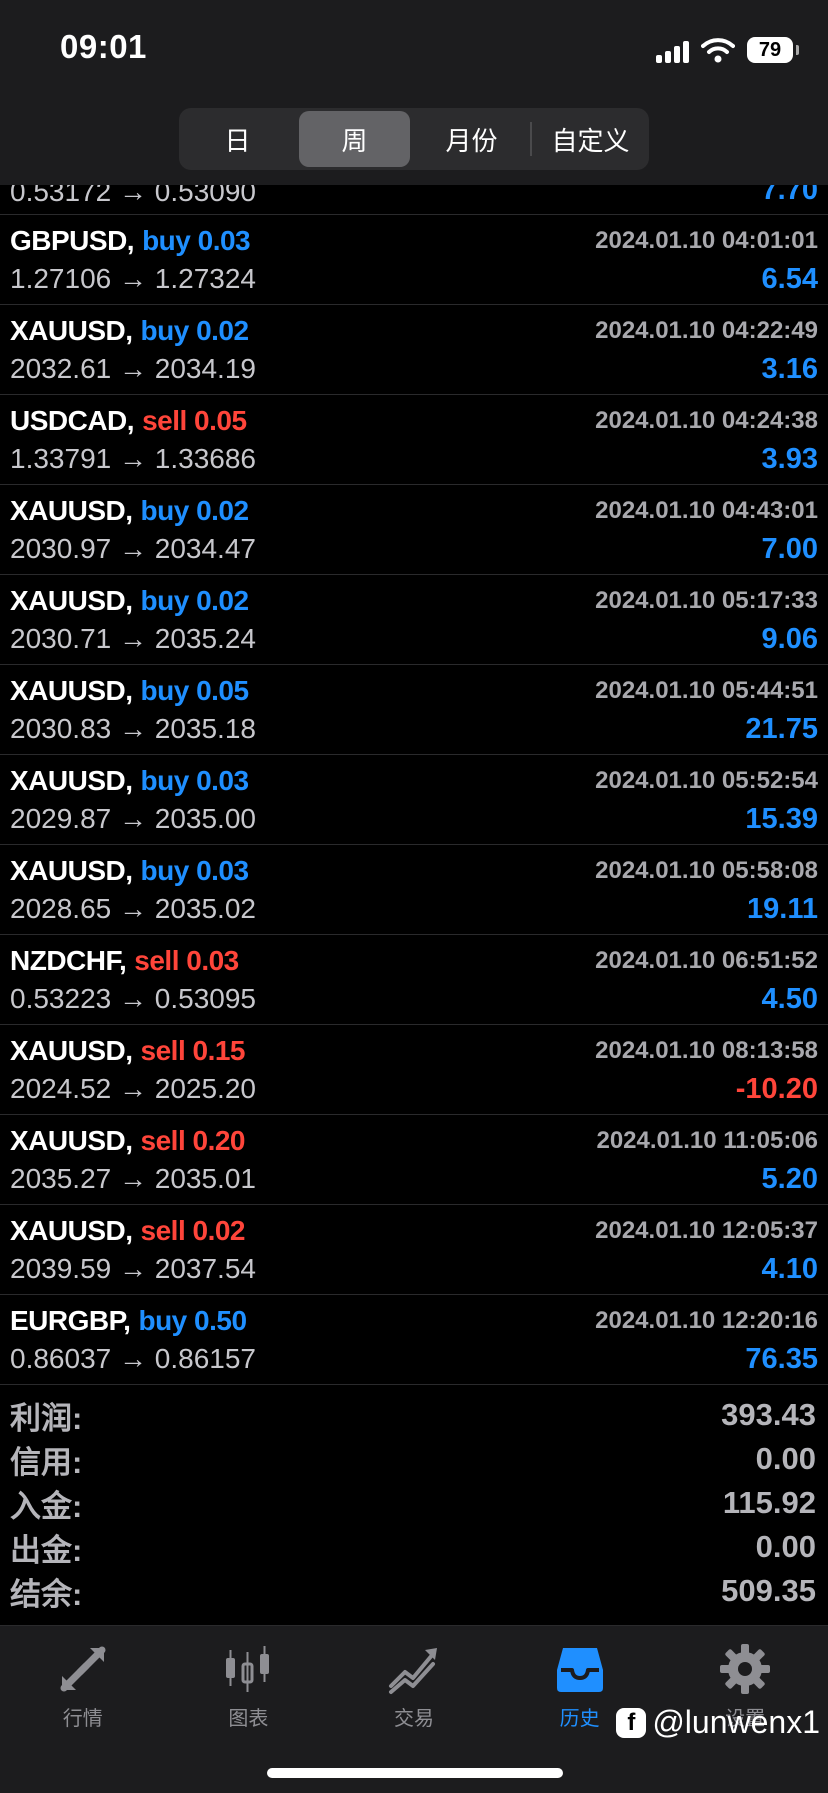 This screenshot has width=828, height=1793. Describe the element at coordinates (193, 1140) in the screenshot. I see `trade-action: sell 0.20` at that location.